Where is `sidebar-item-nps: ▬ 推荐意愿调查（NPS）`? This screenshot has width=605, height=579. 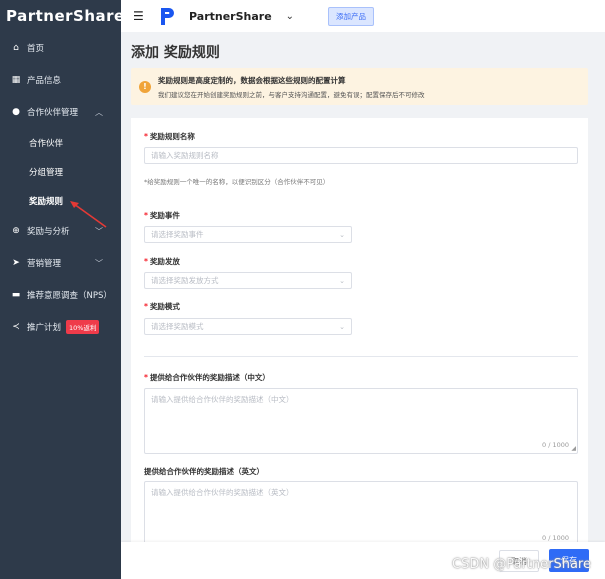 sidebar-item-nps: ▬ 推荐意愿调查（NPS） is located at coordinates (60, 295).